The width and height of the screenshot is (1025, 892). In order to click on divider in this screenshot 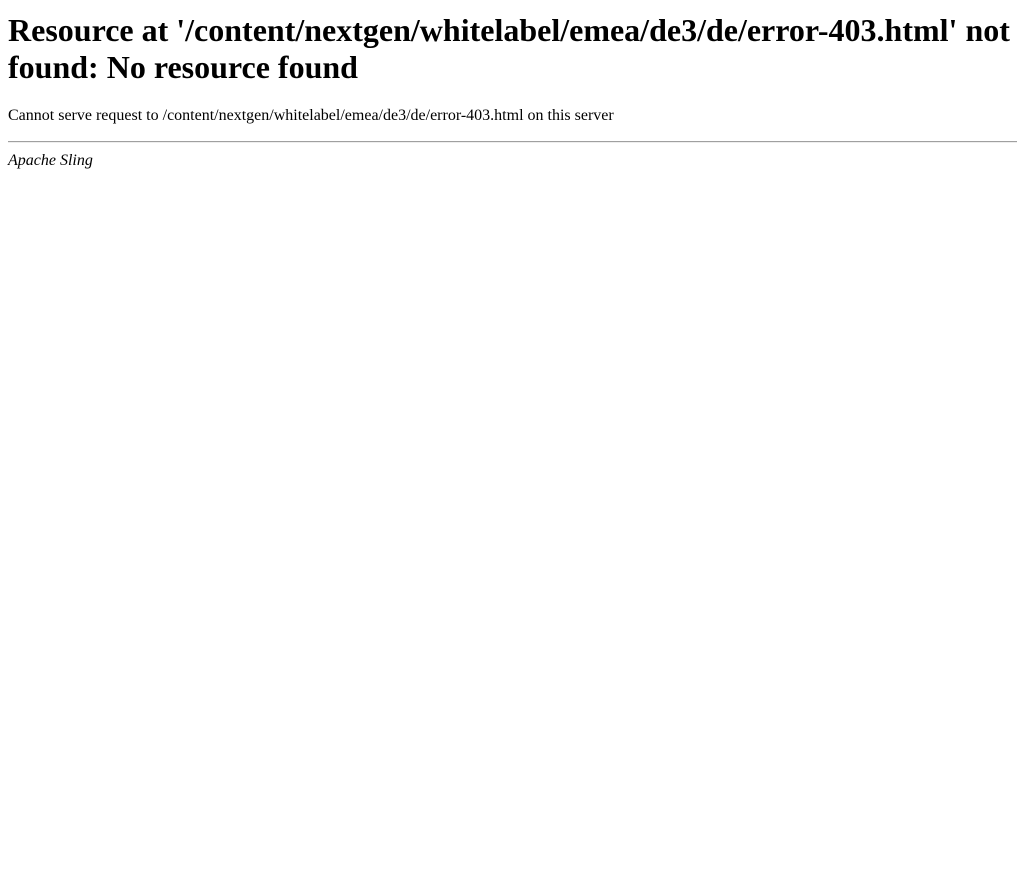, I will do `click(512, 142)`.